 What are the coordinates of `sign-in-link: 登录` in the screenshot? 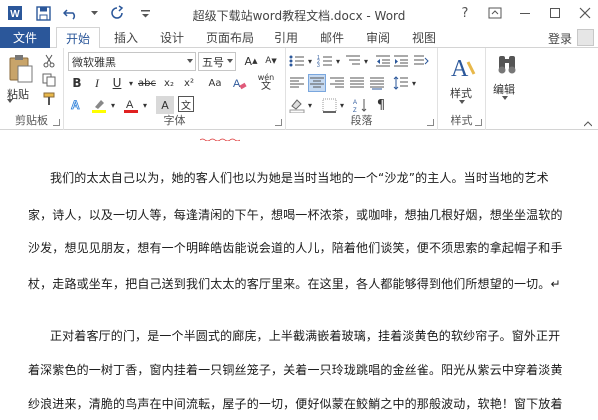 It's located at (560, 38).